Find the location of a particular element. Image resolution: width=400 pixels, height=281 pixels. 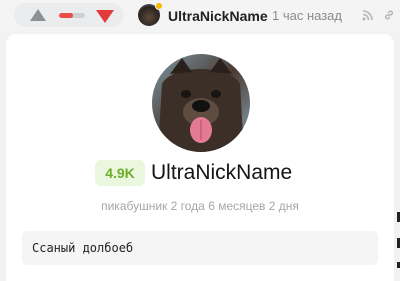

rating-badge: 4.9K is located at coordinates (120, 173).